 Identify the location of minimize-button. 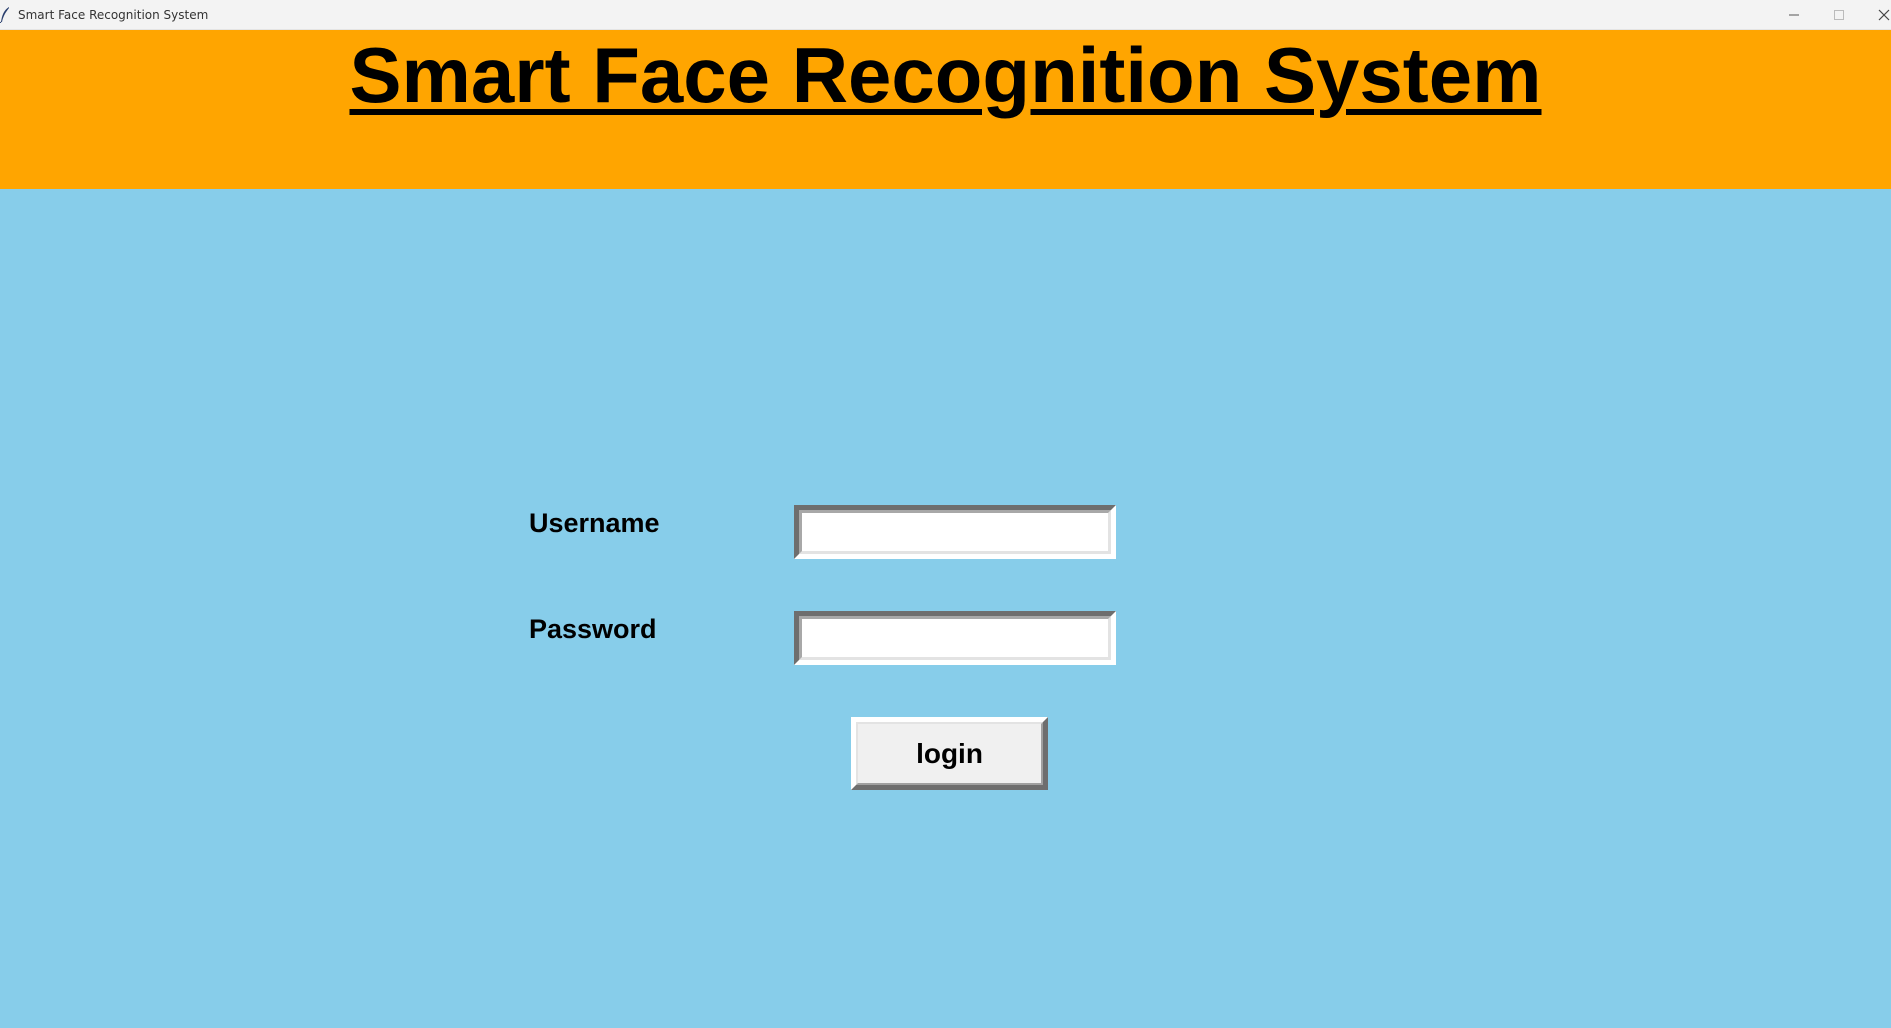
(1794, 15).